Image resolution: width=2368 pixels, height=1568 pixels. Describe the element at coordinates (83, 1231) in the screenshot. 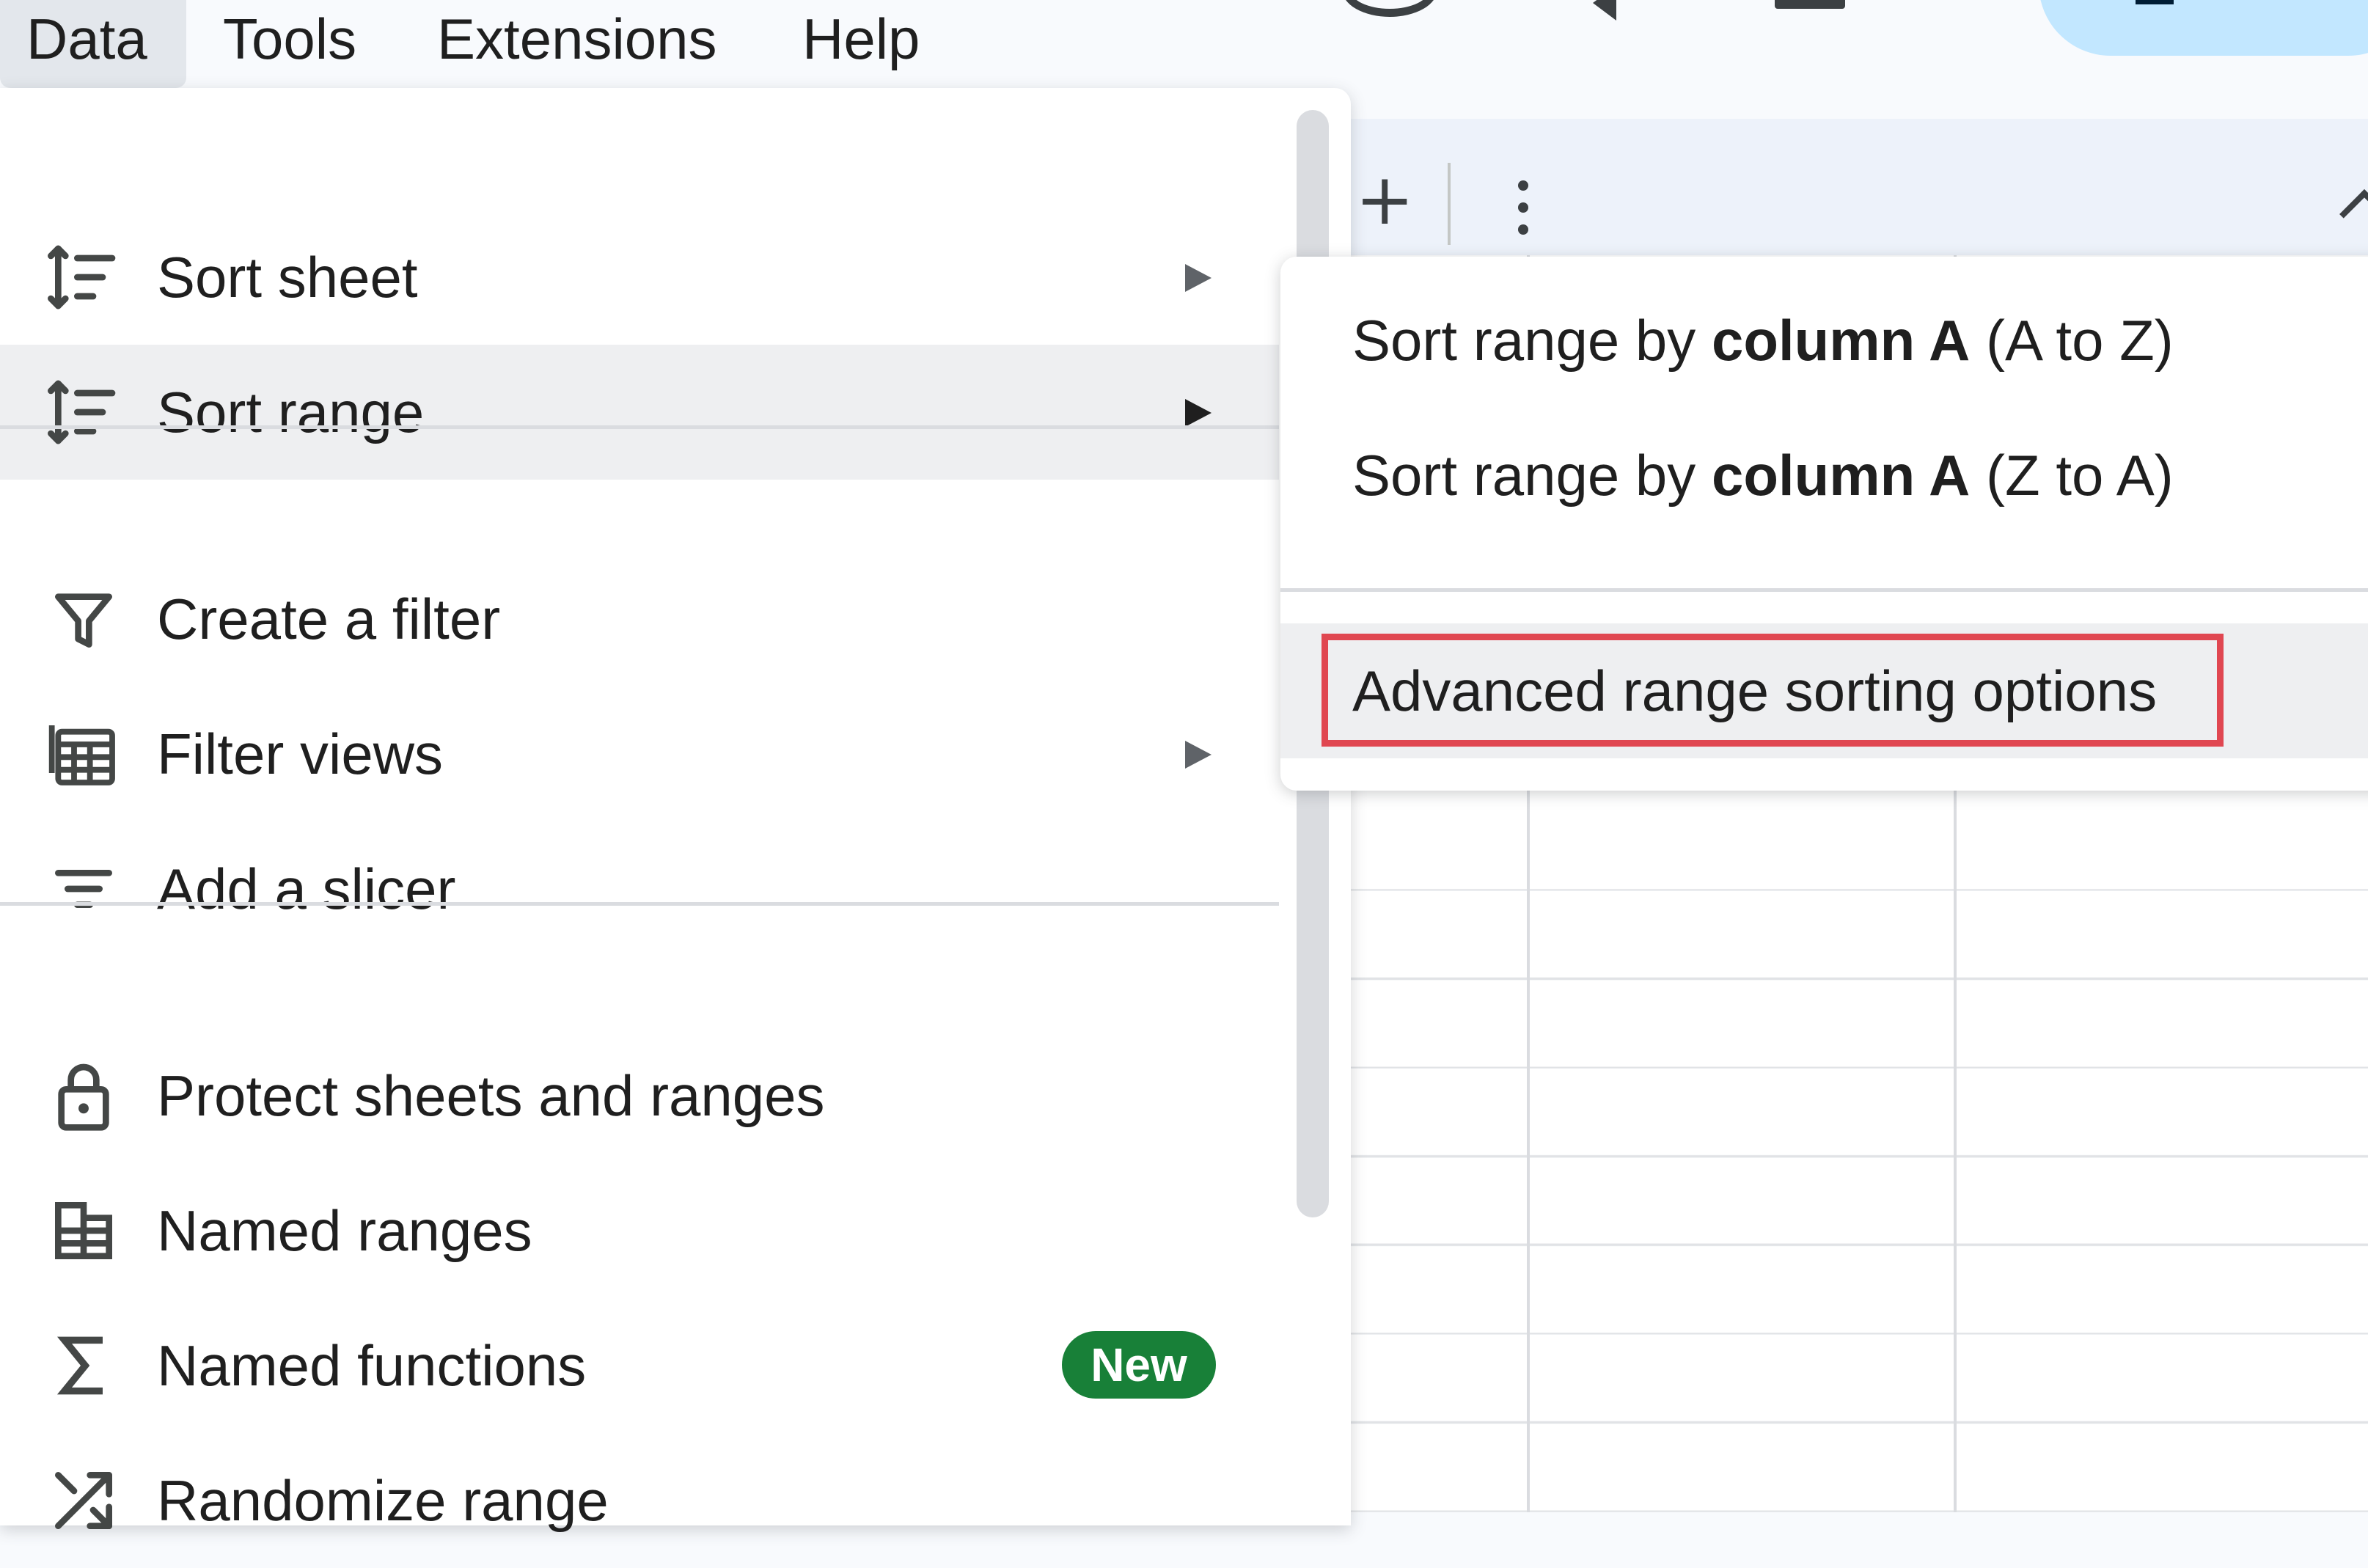

I see `named-ranges-icon` at that location.